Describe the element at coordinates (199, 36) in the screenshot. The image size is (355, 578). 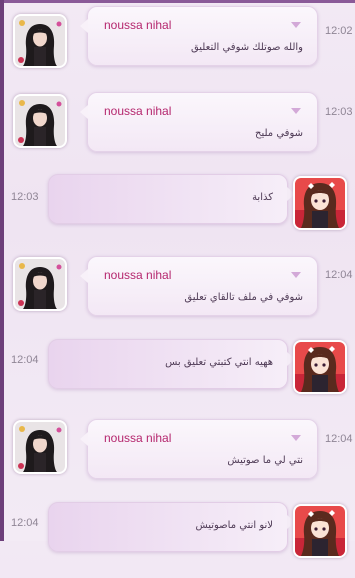
I see `message-bubble-received: noussa nihal والله صوتلك شوفي التعليق` at that location.